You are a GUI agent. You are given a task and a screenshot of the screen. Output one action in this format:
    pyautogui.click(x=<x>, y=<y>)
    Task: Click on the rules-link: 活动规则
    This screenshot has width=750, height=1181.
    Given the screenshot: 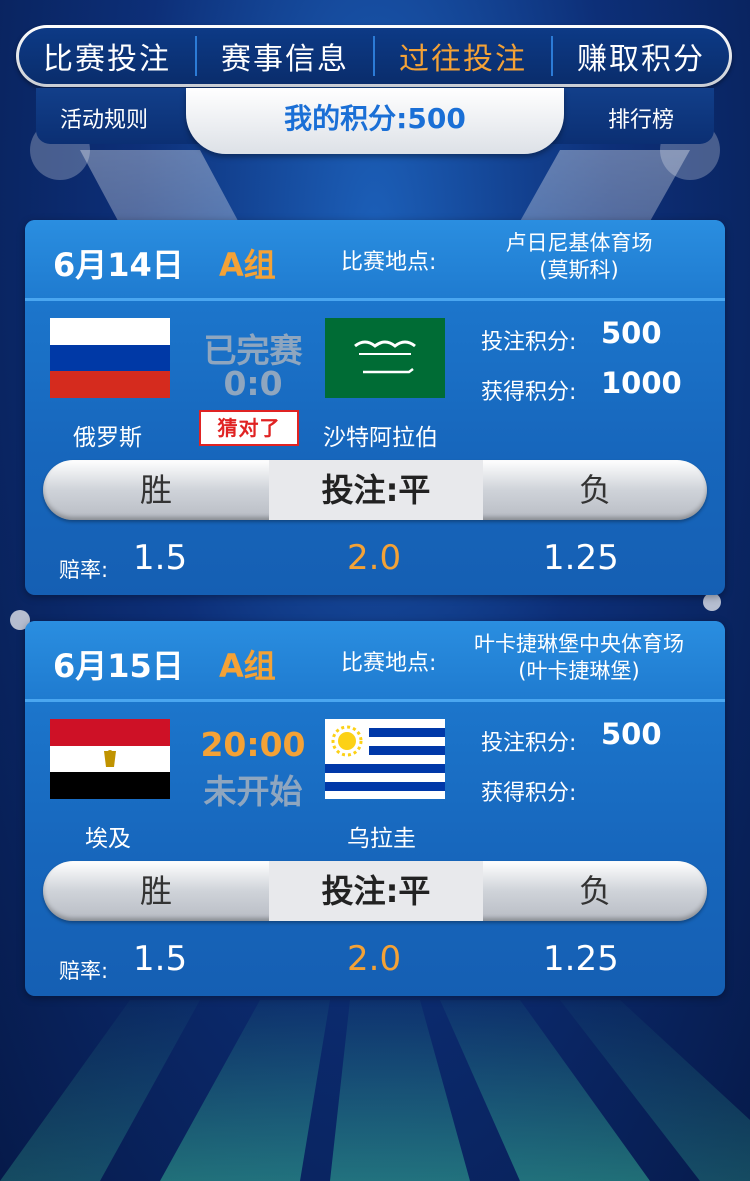 What is the action you would take?
    pyautogui.click(x=104, y=118)
    